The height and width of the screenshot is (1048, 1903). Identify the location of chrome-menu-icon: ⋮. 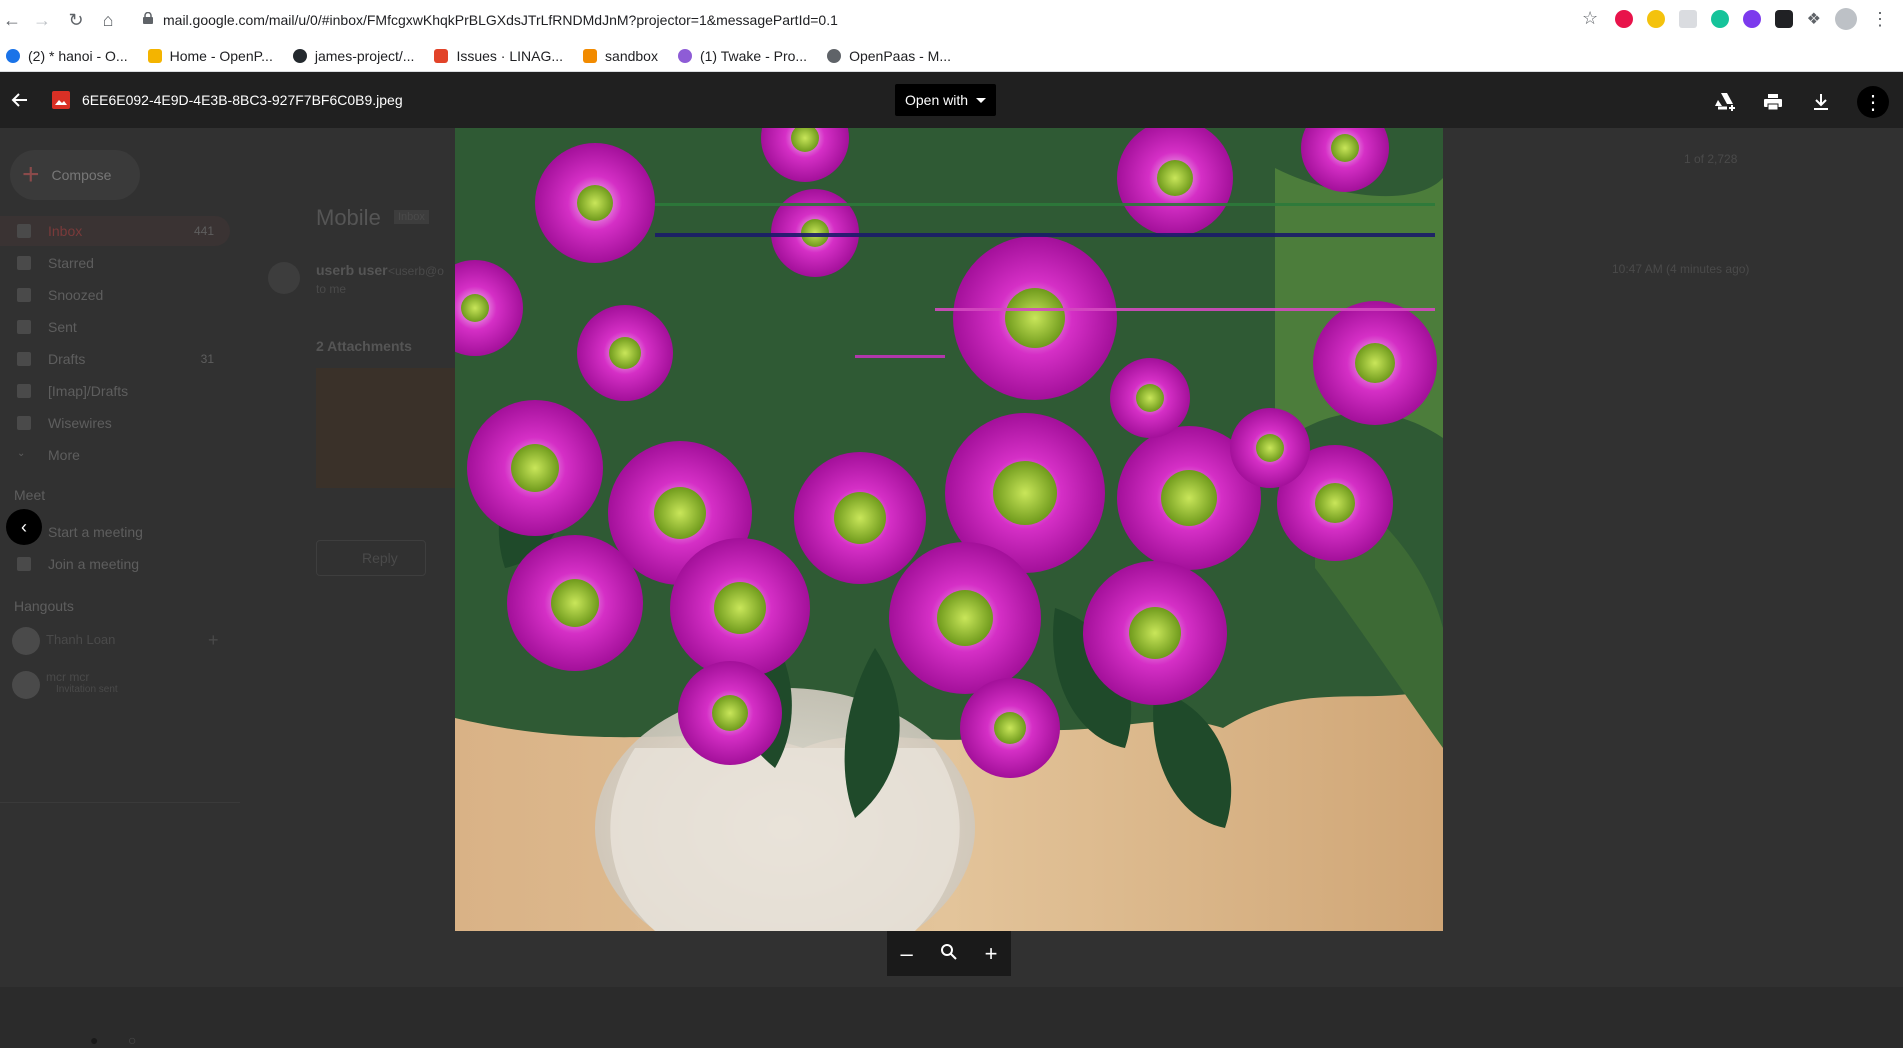
(1880, 19).